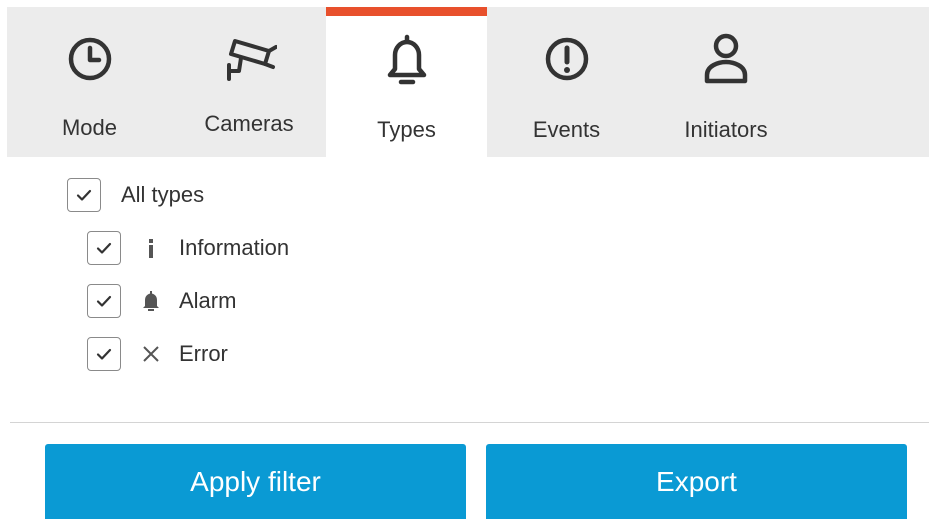 The image size is (929, 519). Describe the element at coordinates (469, 422) in the screenshot. I see `divider` at that location.